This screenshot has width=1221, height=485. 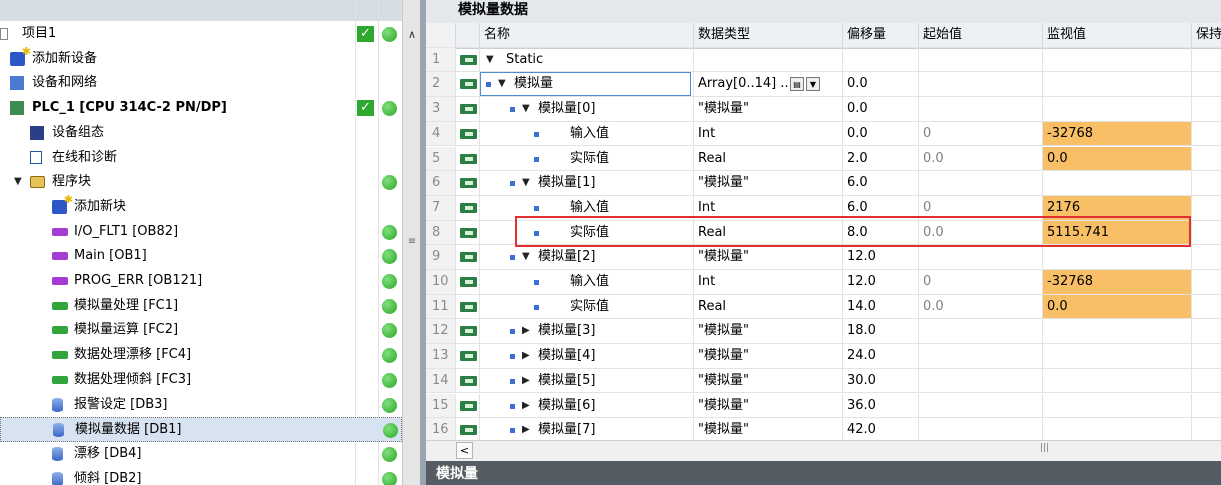 I want to click on scroll-left-icon: <, so click(x=464, y=450).